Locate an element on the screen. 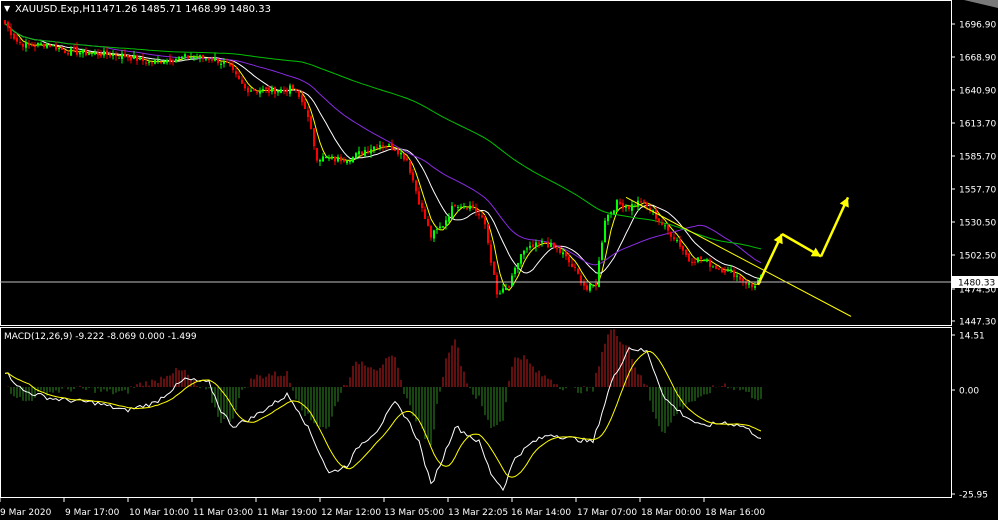  trendline is located at coordinates (738, 256).